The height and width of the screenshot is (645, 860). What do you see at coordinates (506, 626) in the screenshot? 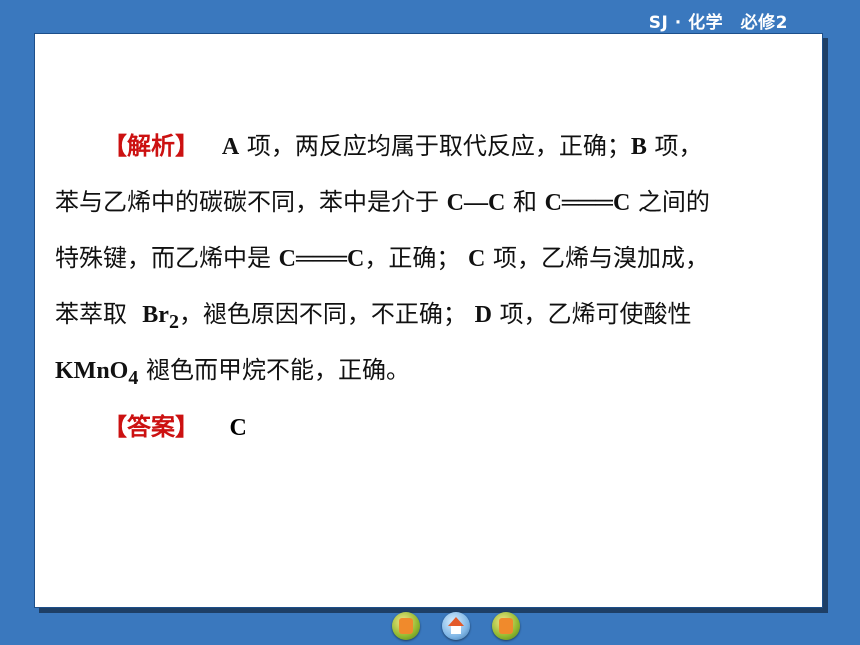
I see `arrow-right-icon` at bounding box center [506, 626].